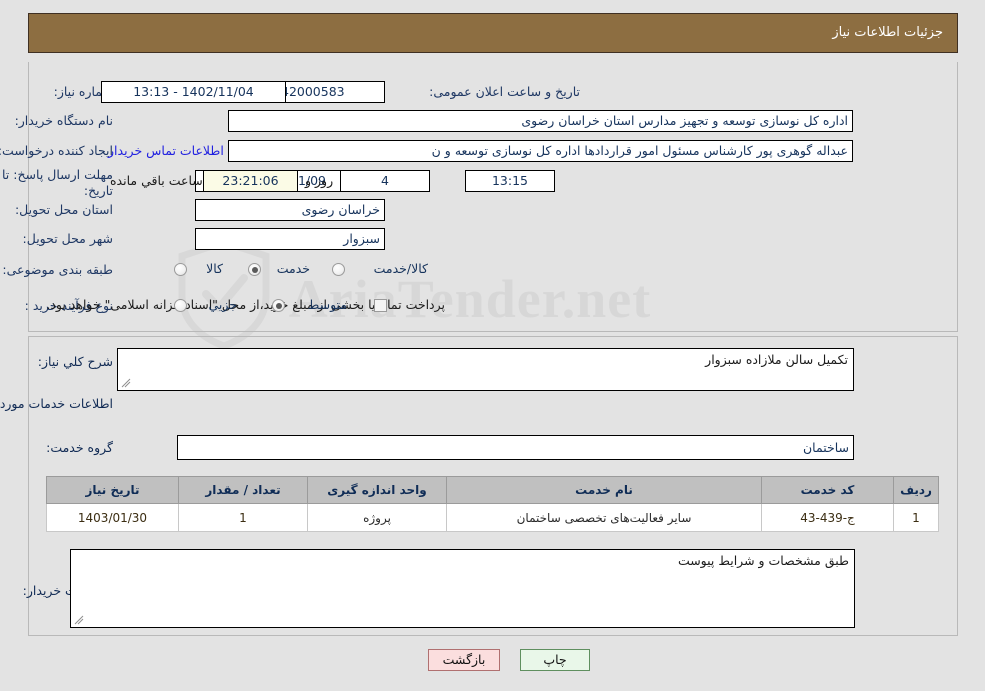  I want to click on col-code: کد خدمت, so click(827, 490).